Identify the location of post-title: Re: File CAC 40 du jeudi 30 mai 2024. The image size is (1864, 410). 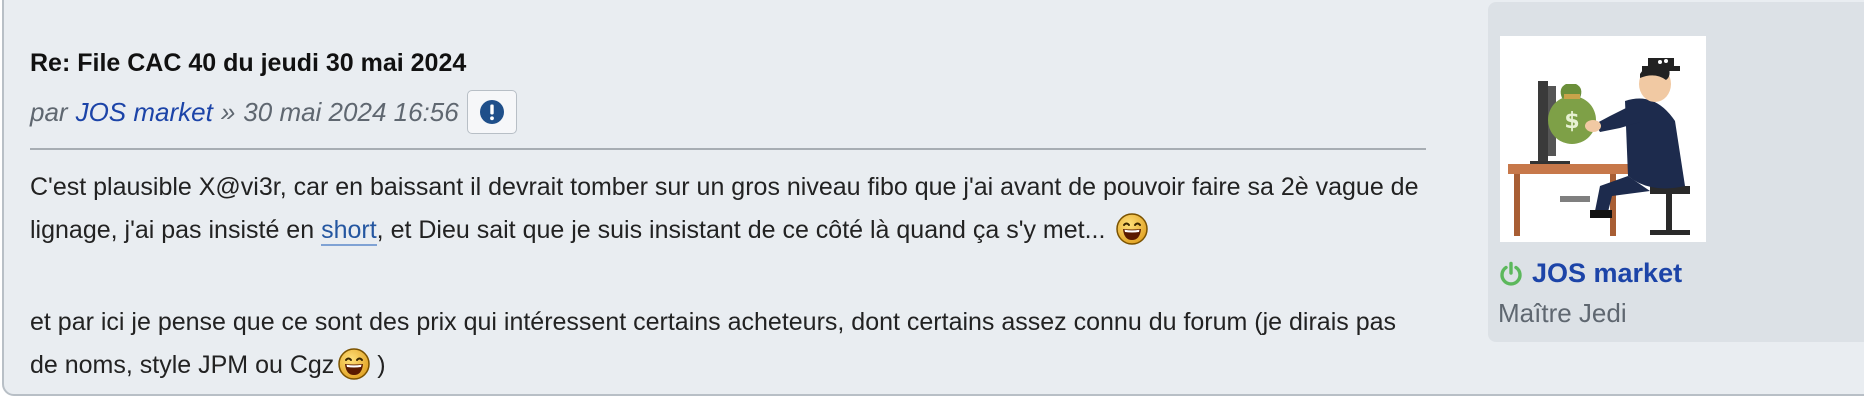
(728, 63).